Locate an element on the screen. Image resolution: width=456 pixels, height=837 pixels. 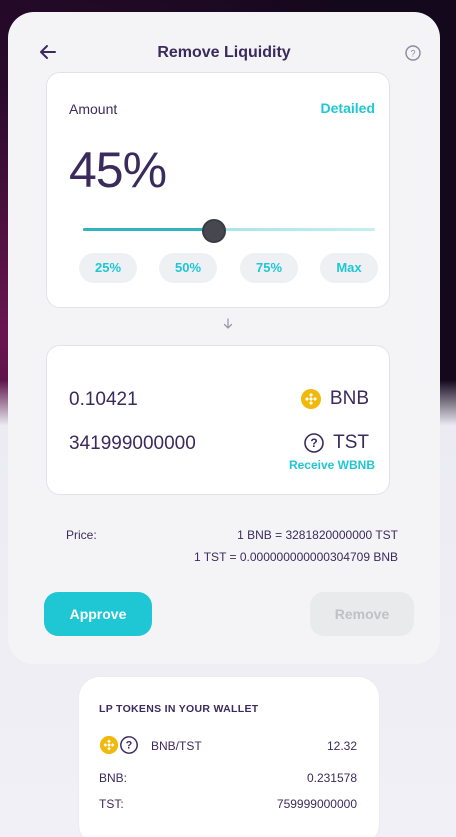
page-title: Remove Liquidity is located at coordinates (224, 52).